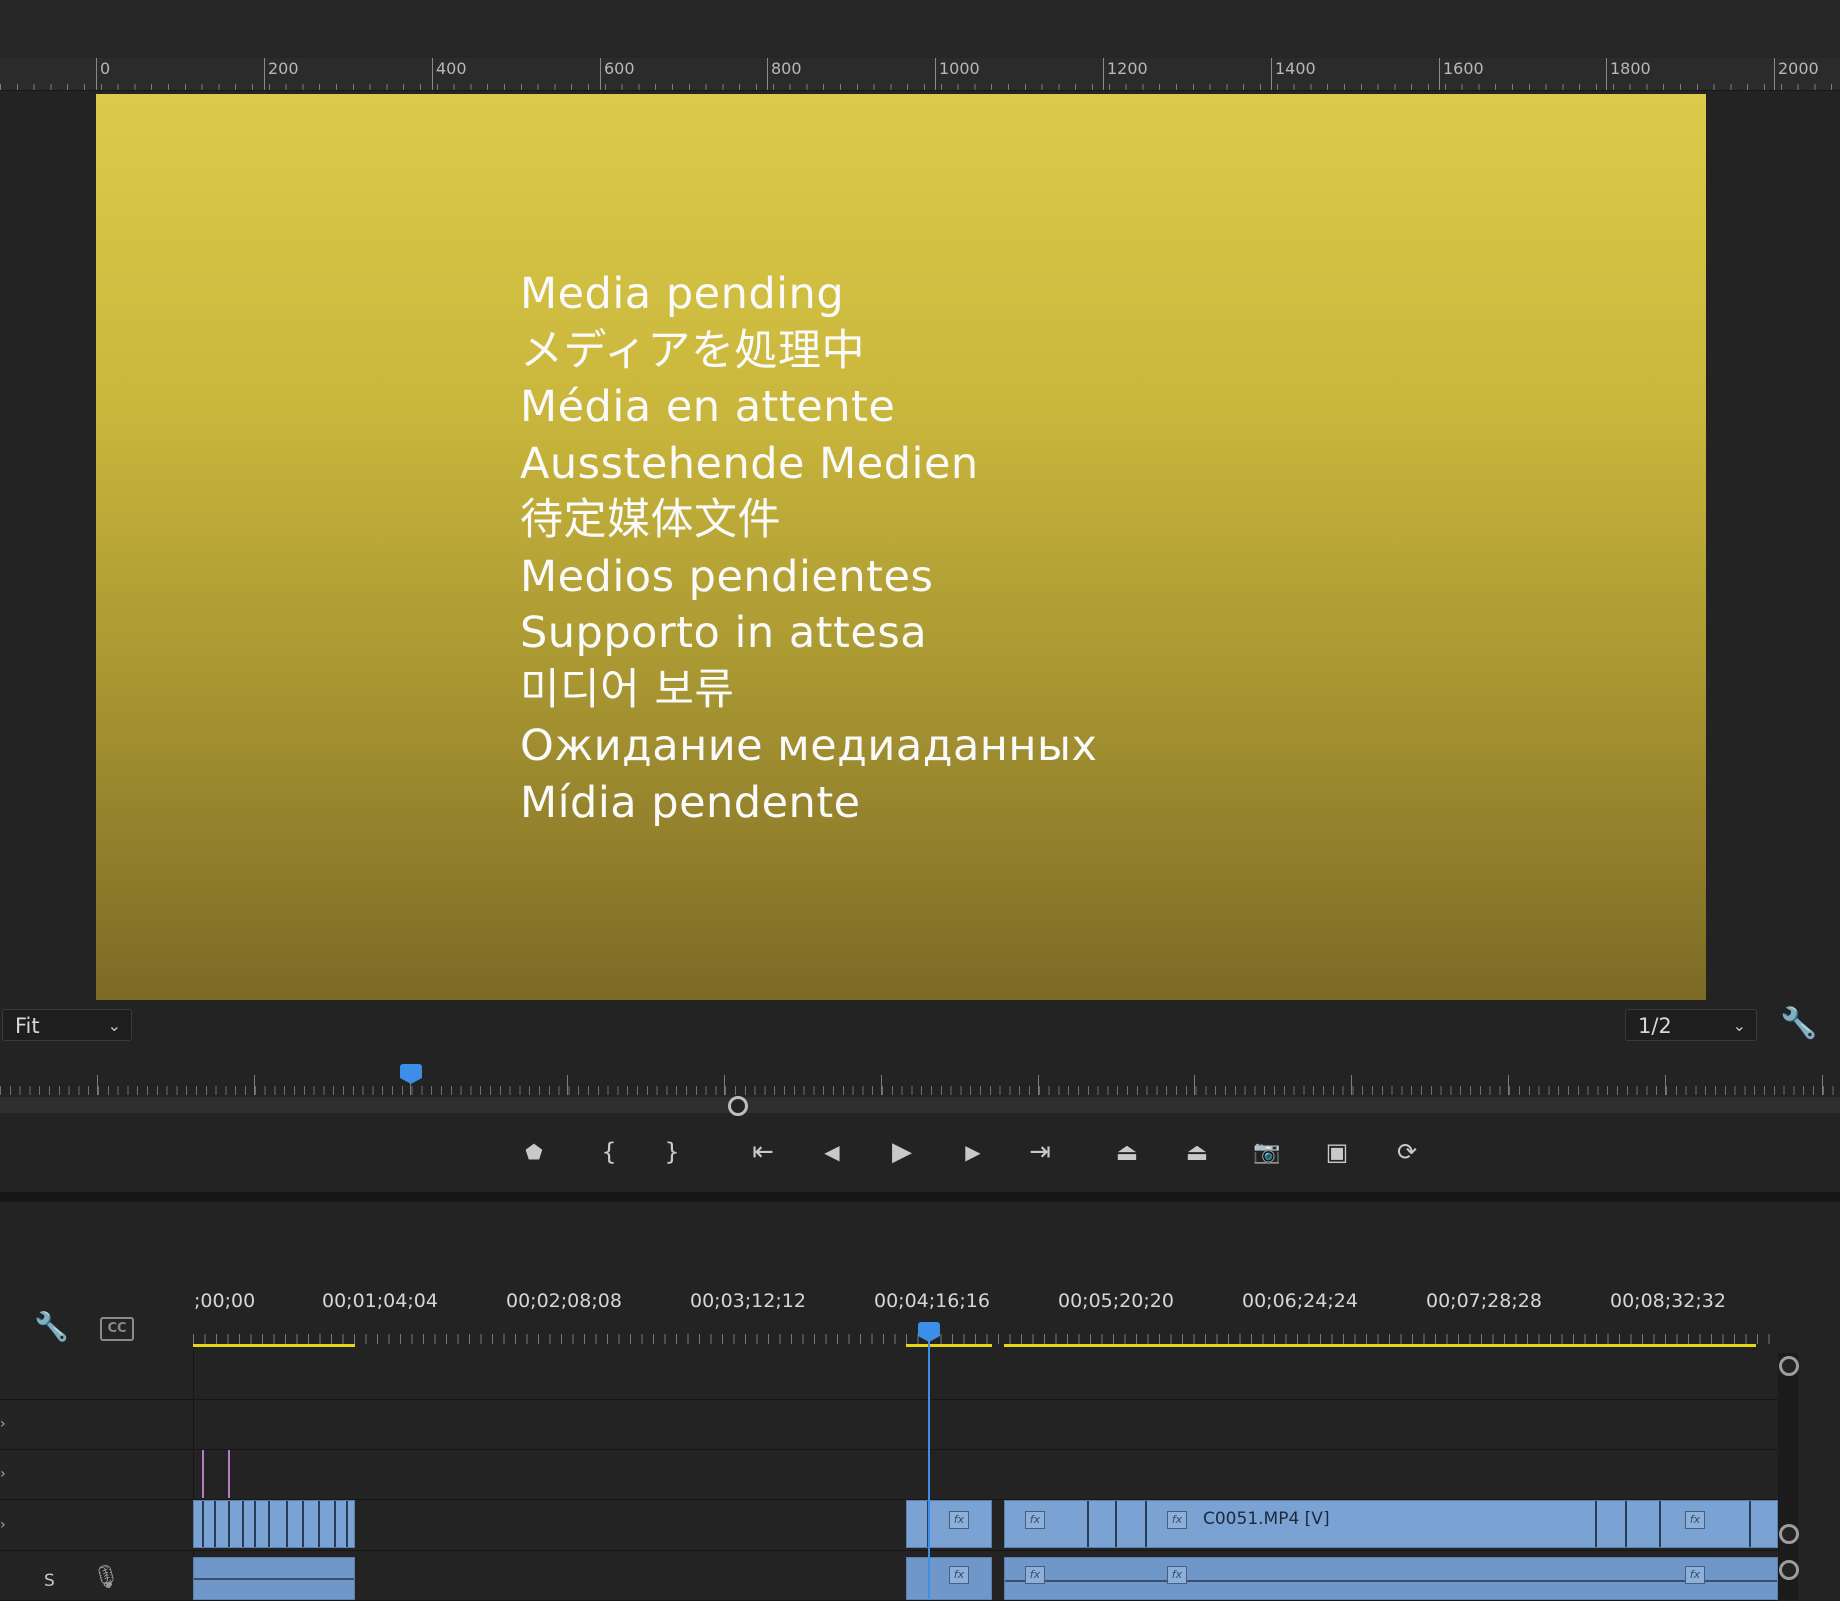  I want to click on extract-button: ⏏, so click(1197, 1152).